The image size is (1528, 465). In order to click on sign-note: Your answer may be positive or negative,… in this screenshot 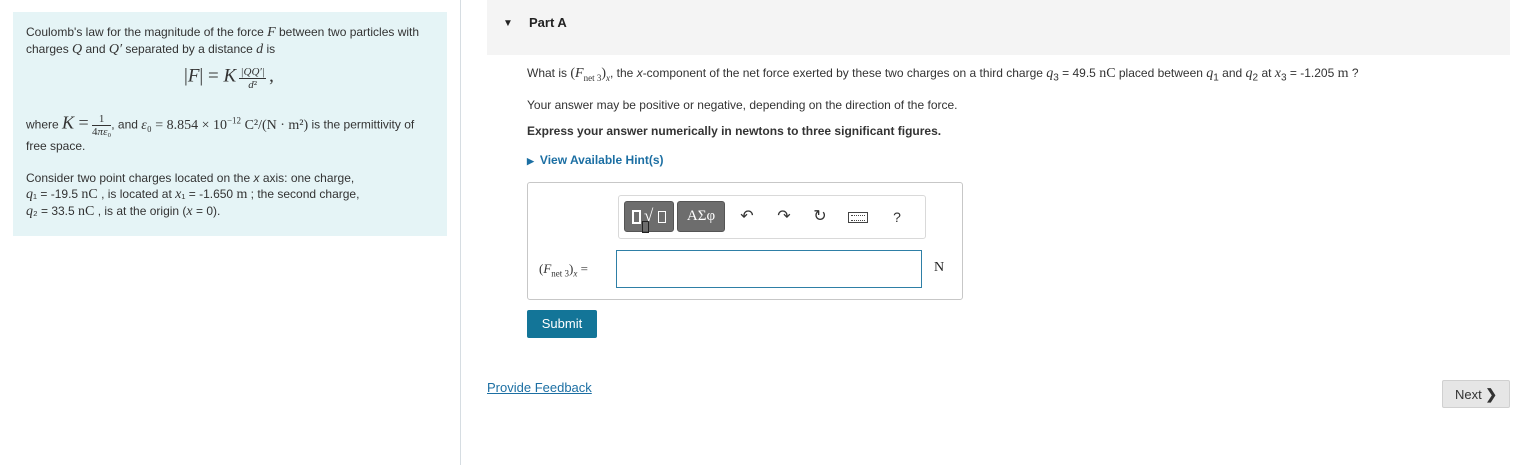, I will do `click(742, 105)`.